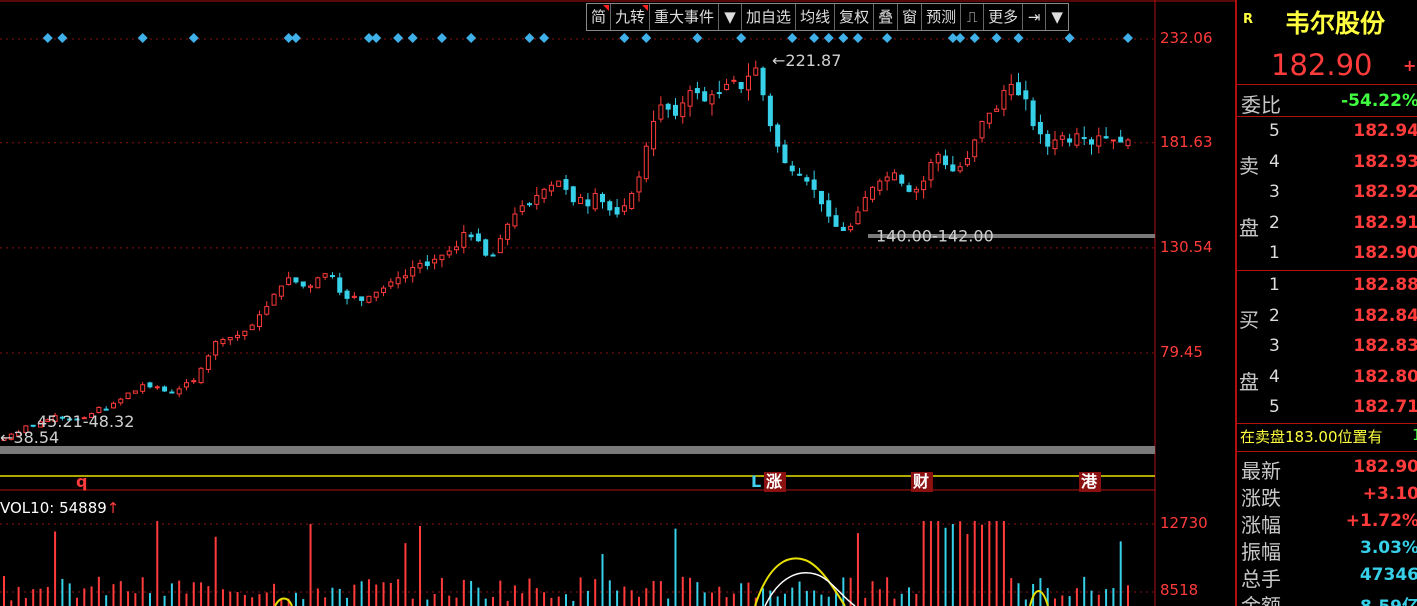  What do you see at coordinates (1342, 136) in the screenshot?
I see `sell-level-row: 5 182.94` at bounding box center [1342, 136].